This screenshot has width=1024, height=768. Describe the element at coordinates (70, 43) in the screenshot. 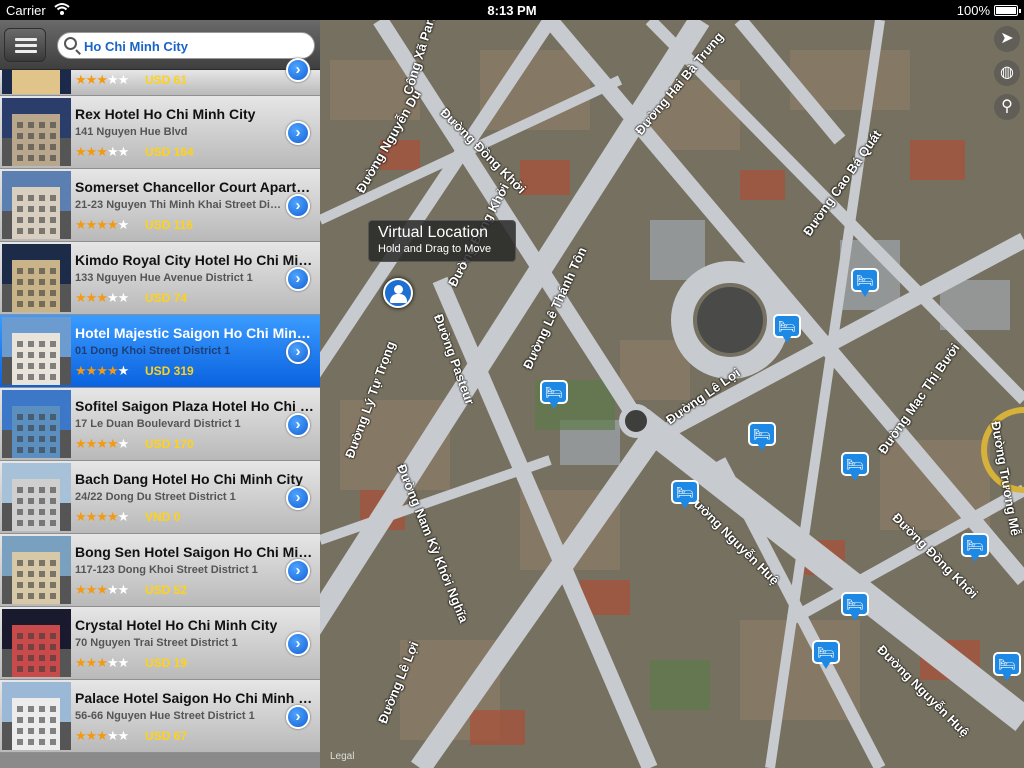

I see `search-icon` at that location.